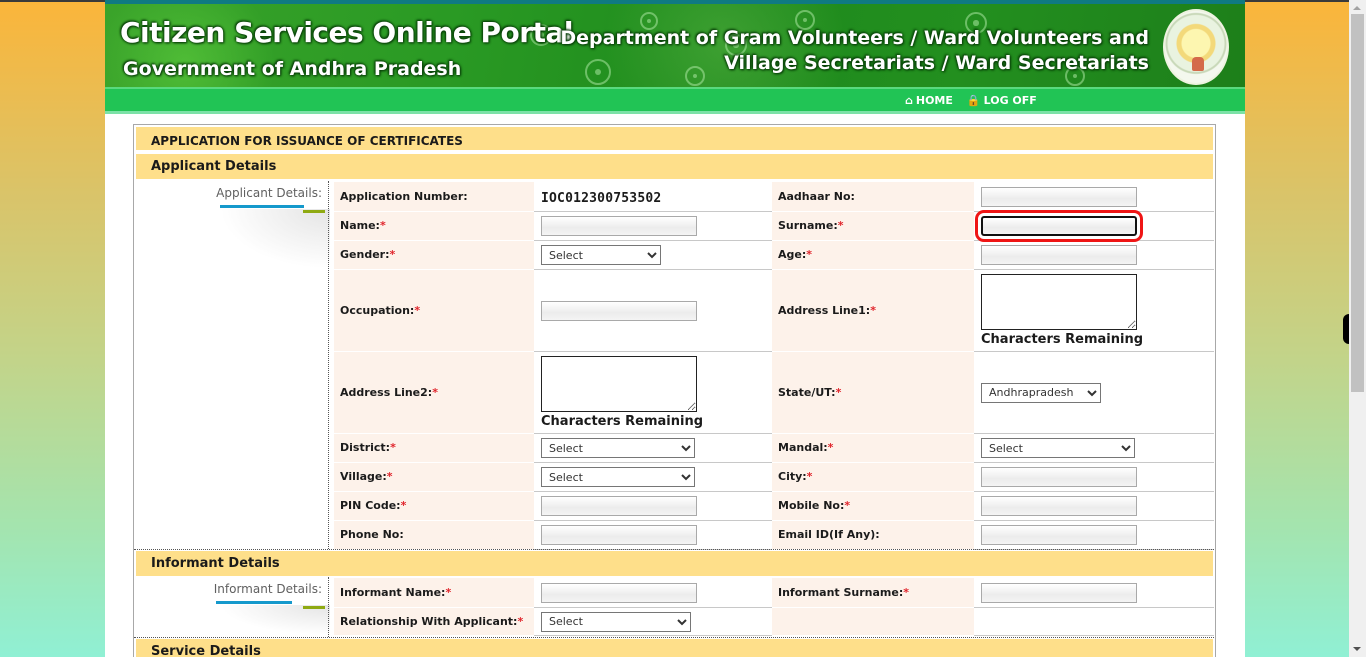 The width and height of the screenshot is (1366, 657). Describe the element at coordinates (1059, 301) in the screenshot. I see `address-line1-textarea` at that location.